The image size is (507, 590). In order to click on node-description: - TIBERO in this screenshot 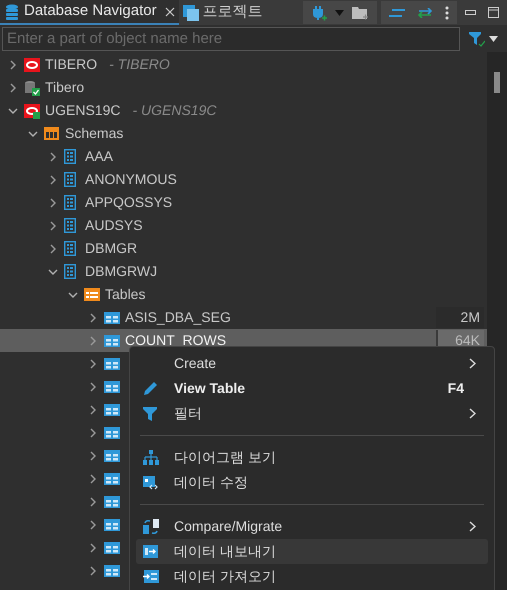, I will do `click(139, 64)`.